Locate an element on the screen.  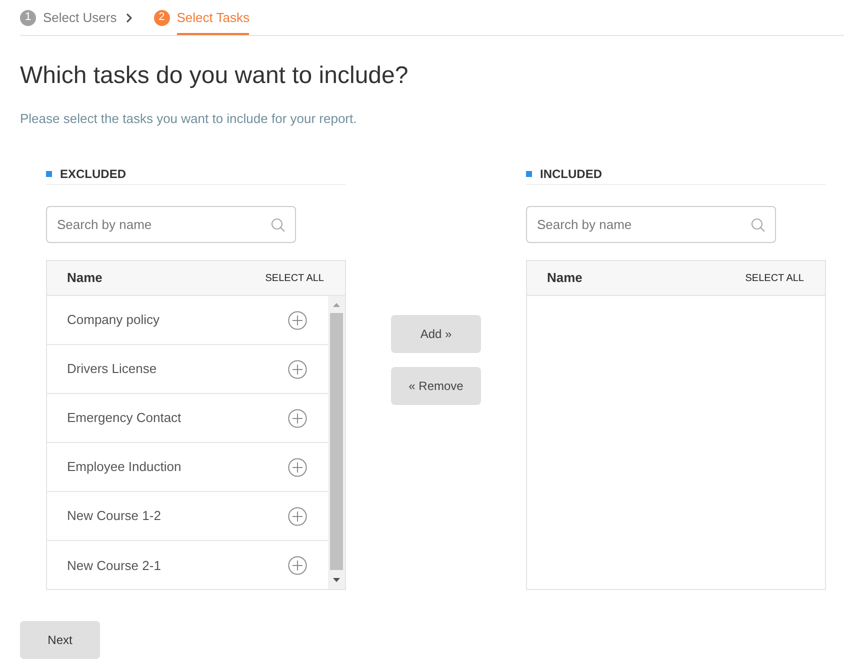
section-heading: EXCLUDED is located at coordinates (93, 174).